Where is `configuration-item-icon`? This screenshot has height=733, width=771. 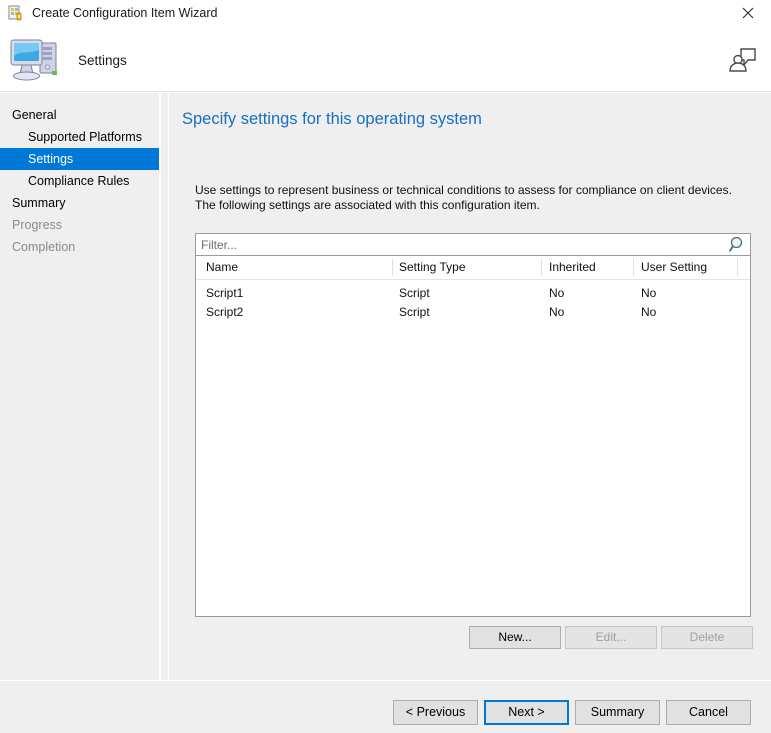 configuration-item-icon is located at coordinates (16, 13).